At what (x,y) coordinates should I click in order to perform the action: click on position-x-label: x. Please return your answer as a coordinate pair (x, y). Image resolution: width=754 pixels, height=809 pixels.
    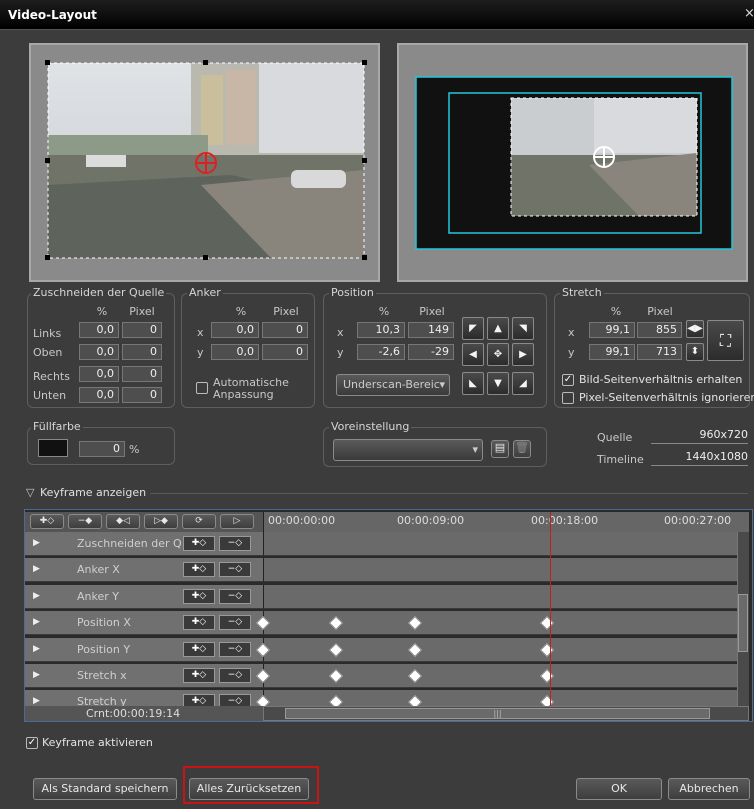
    Looking at the image, I should click on (340, 332).